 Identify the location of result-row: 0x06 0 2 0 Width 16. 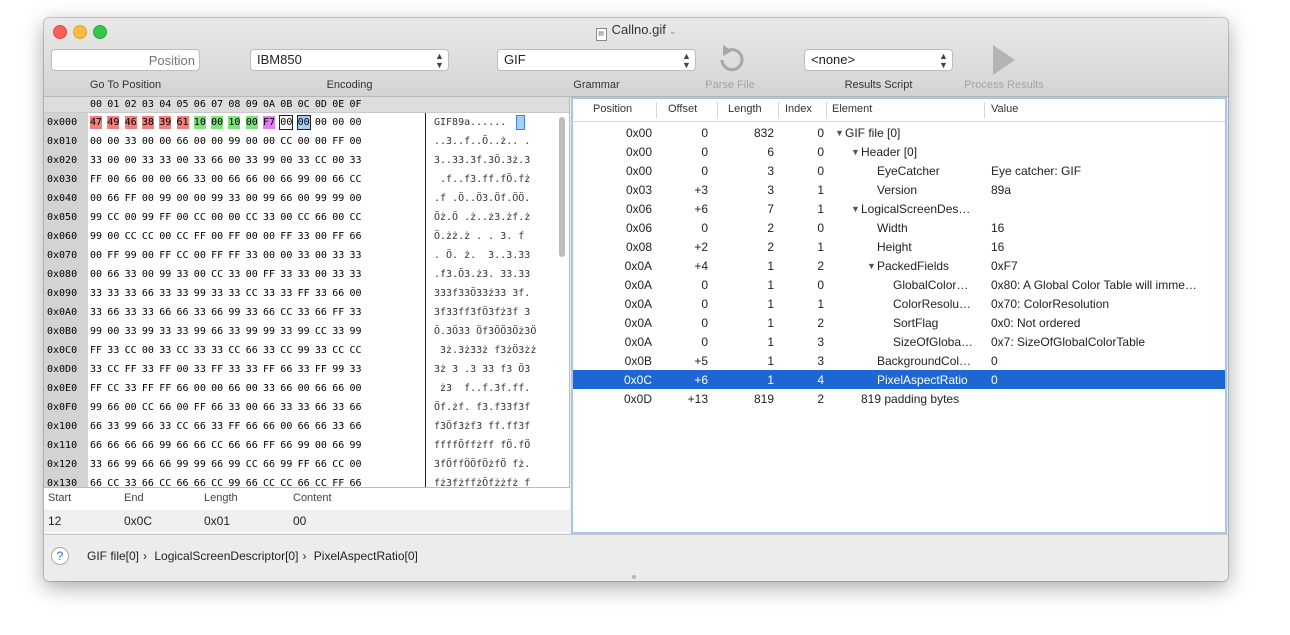
(899, 227).